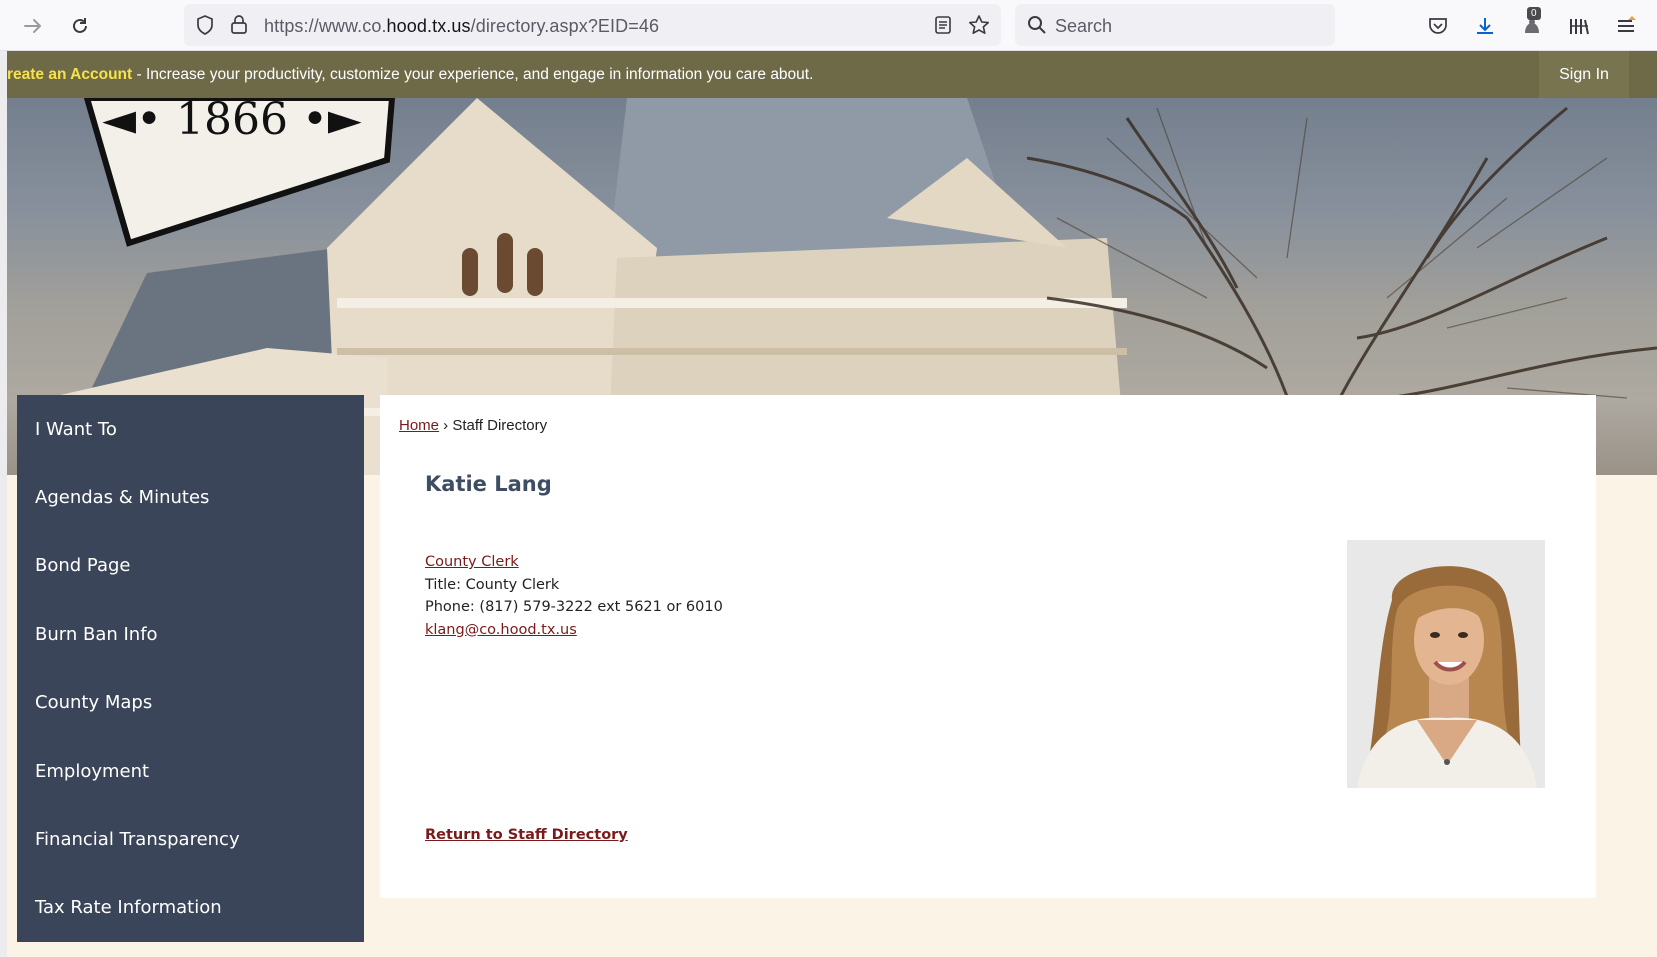  Describe the element at coordinates (190, 566) in the screenshot. I see `sidebar-item-bond-page: Bond Page` at that location.